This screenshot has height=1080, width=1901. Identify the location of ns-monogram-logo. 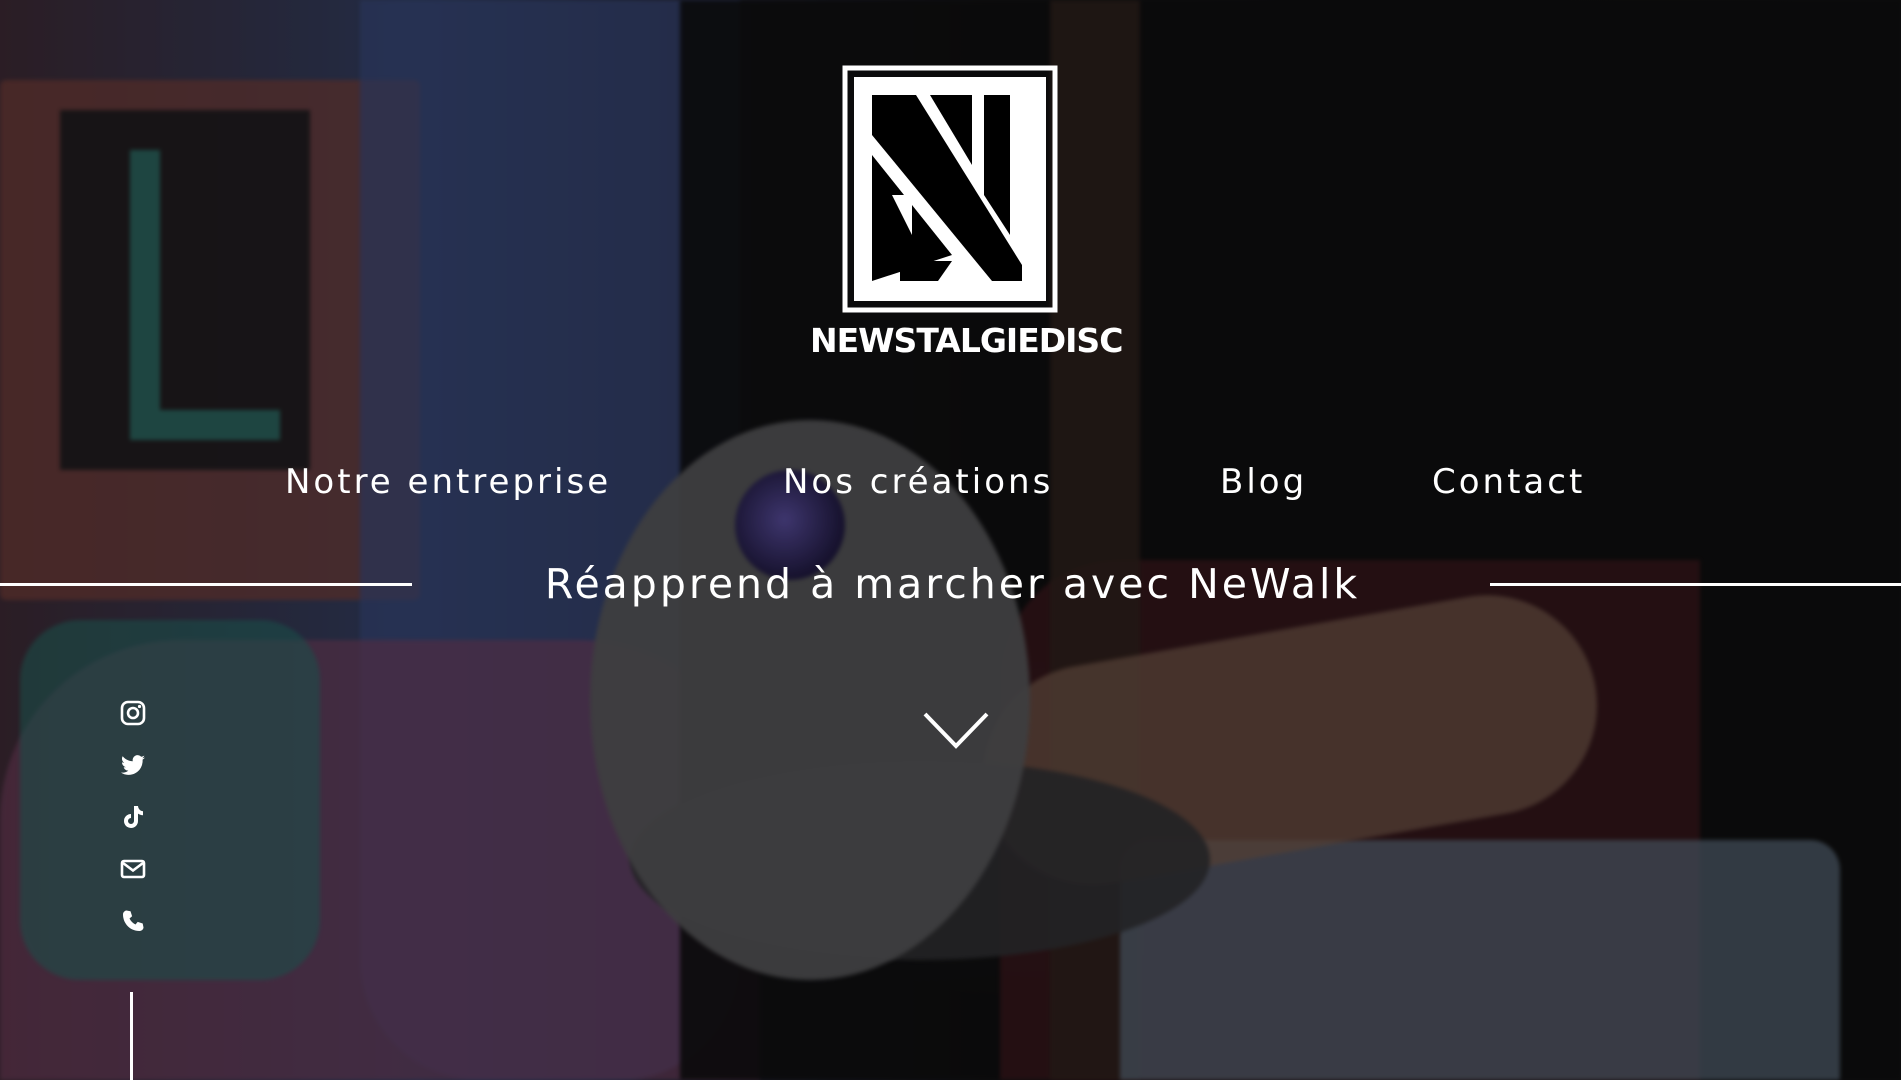
(950, 189).